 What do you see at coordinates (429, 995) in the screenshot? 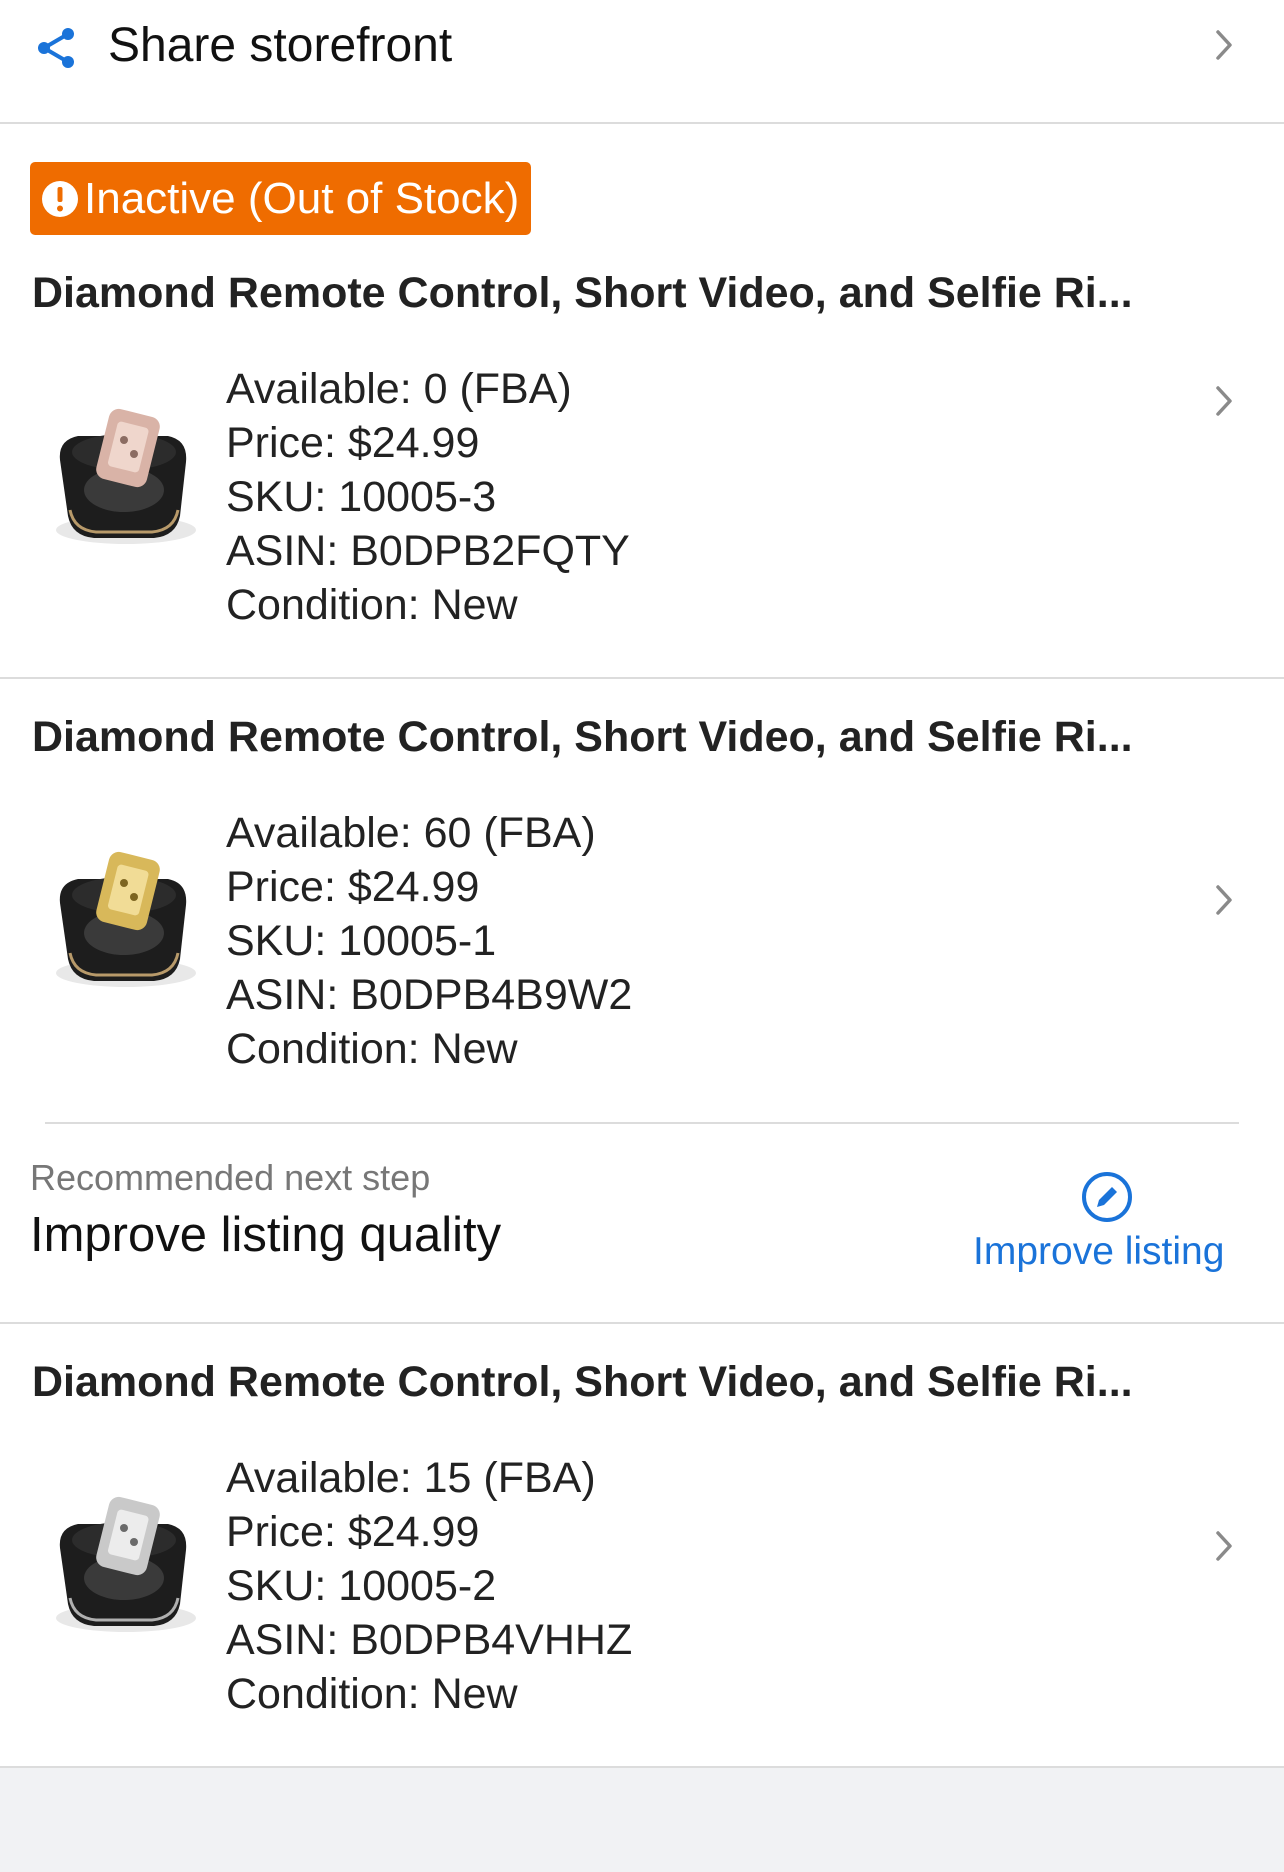
I see `asin: ASIN: B0DPB4B9W2` at bounding box center [429, 995].